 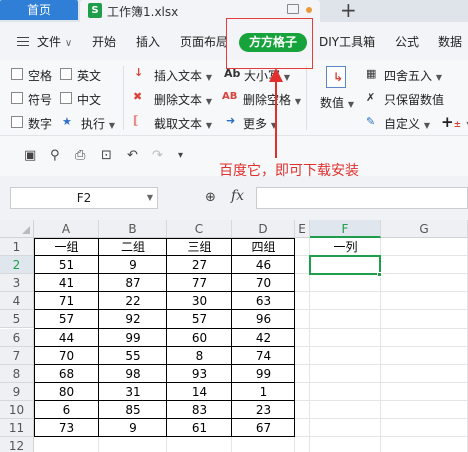 What do you see at coordinates (17, 337) in the screenshot?
I see `row-header-6: 6` at bounding box center [17, 337].